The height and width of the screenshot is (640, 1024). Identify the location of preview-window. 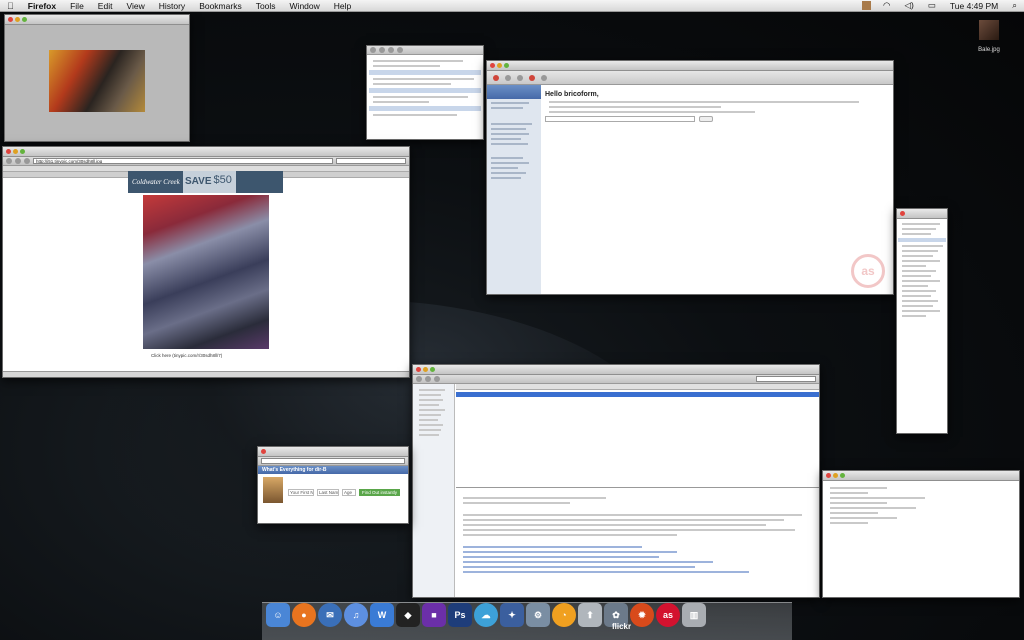
(97, 78).